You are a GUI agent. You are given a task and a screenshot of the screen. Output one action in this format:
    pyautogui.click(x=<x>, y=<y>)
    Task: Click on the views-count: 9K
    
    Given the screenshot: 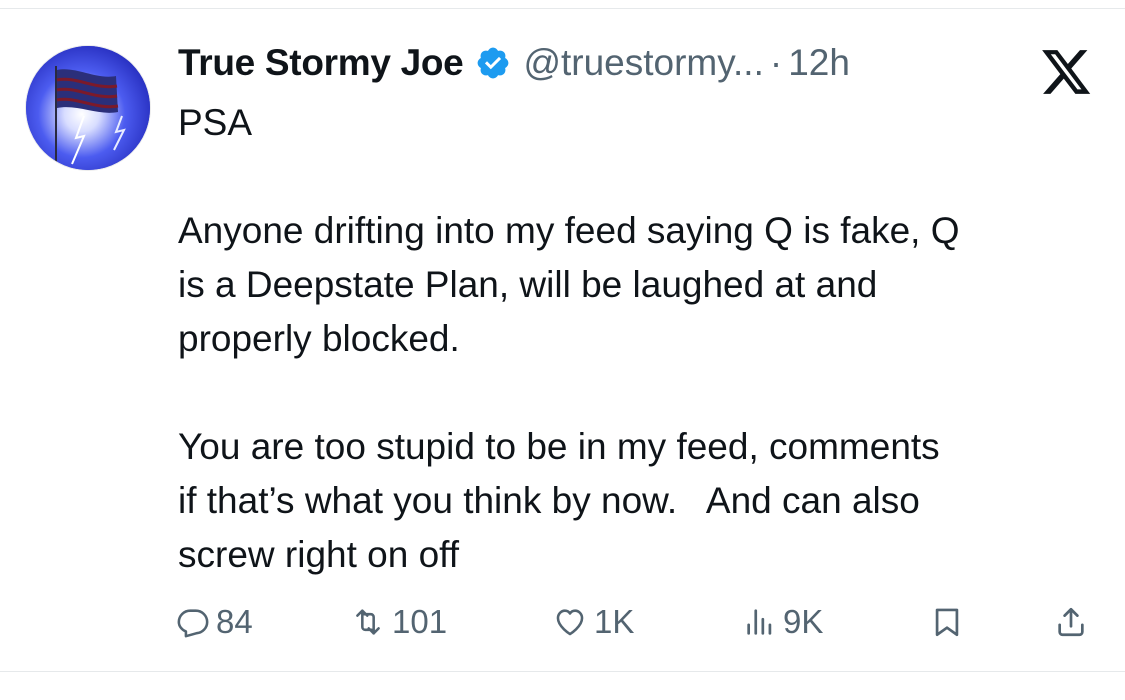 What is the action you would take?
    pyautogui.click(x=803, y=621)
    